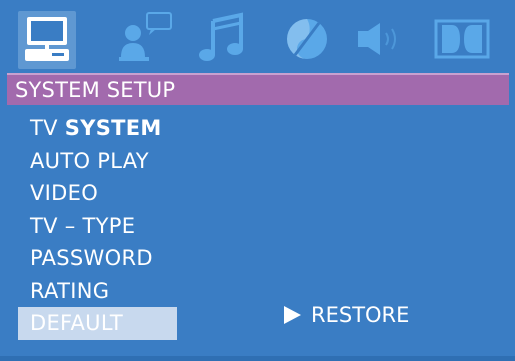 This screenshot has height=361, width=515. What do you see at coordinates (91, 258) in the screenshot?
I see `menu-item-label: PASSWORD` at bounding box center [91, 258].